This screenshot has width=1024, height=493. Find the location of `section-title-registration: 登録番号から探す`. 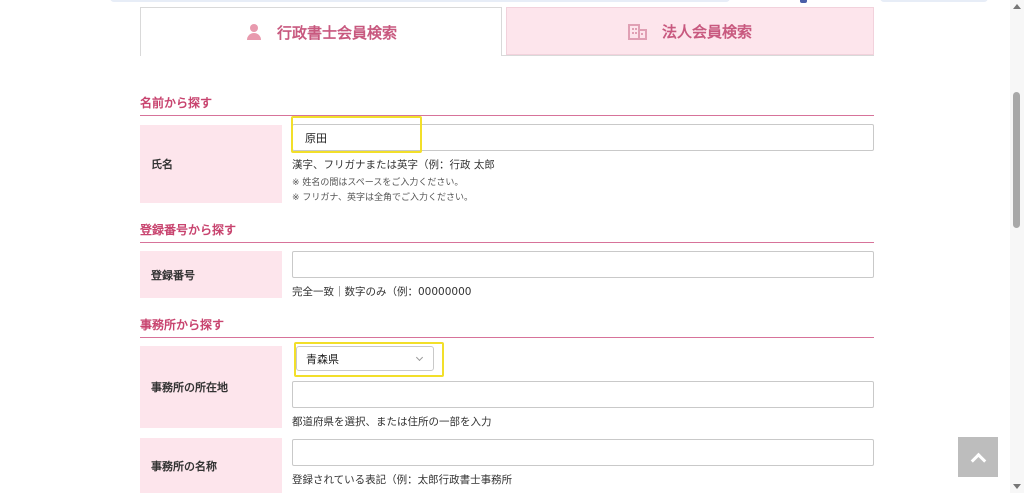

section-title-registration: 登録番号から探す is located at coordinates (507, 232).